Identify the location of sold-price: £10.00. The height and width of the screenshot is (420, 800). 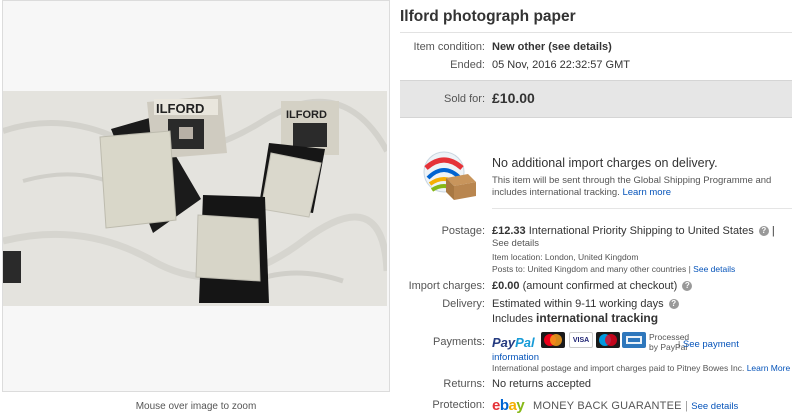
(513, 98).